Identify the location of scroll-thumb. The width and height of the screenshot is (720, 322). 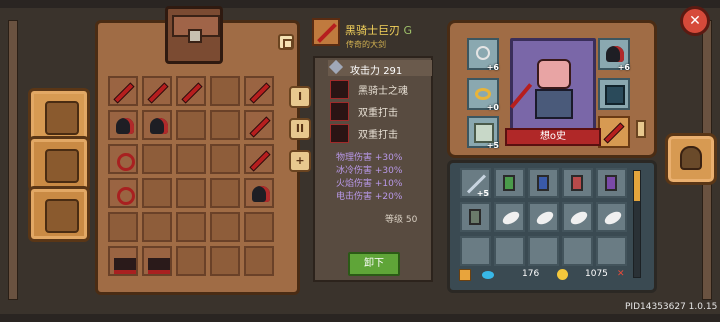
(637, 186).